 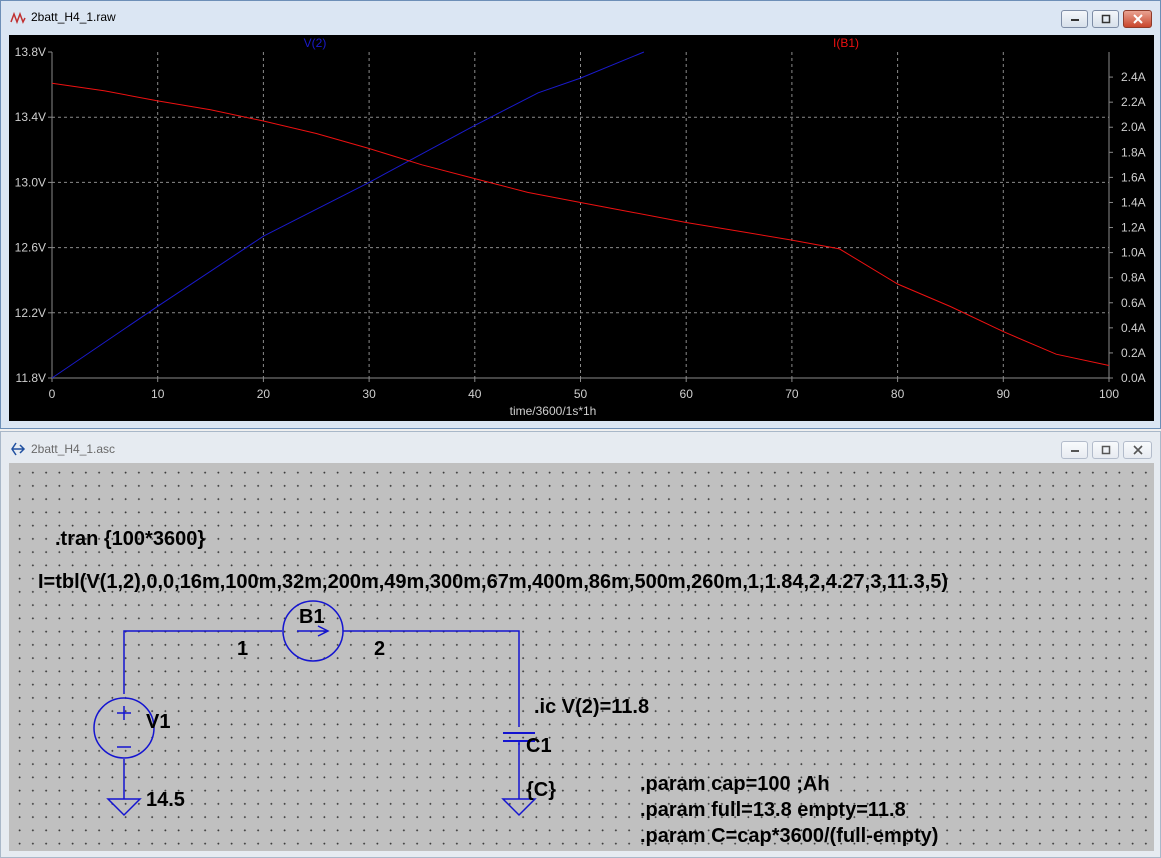 What do you see at coordinates (580, 447) in the screenshot?
I see `schematic-title-bar: 2batt_H4_1.asc` at bounding box center [580, 447].